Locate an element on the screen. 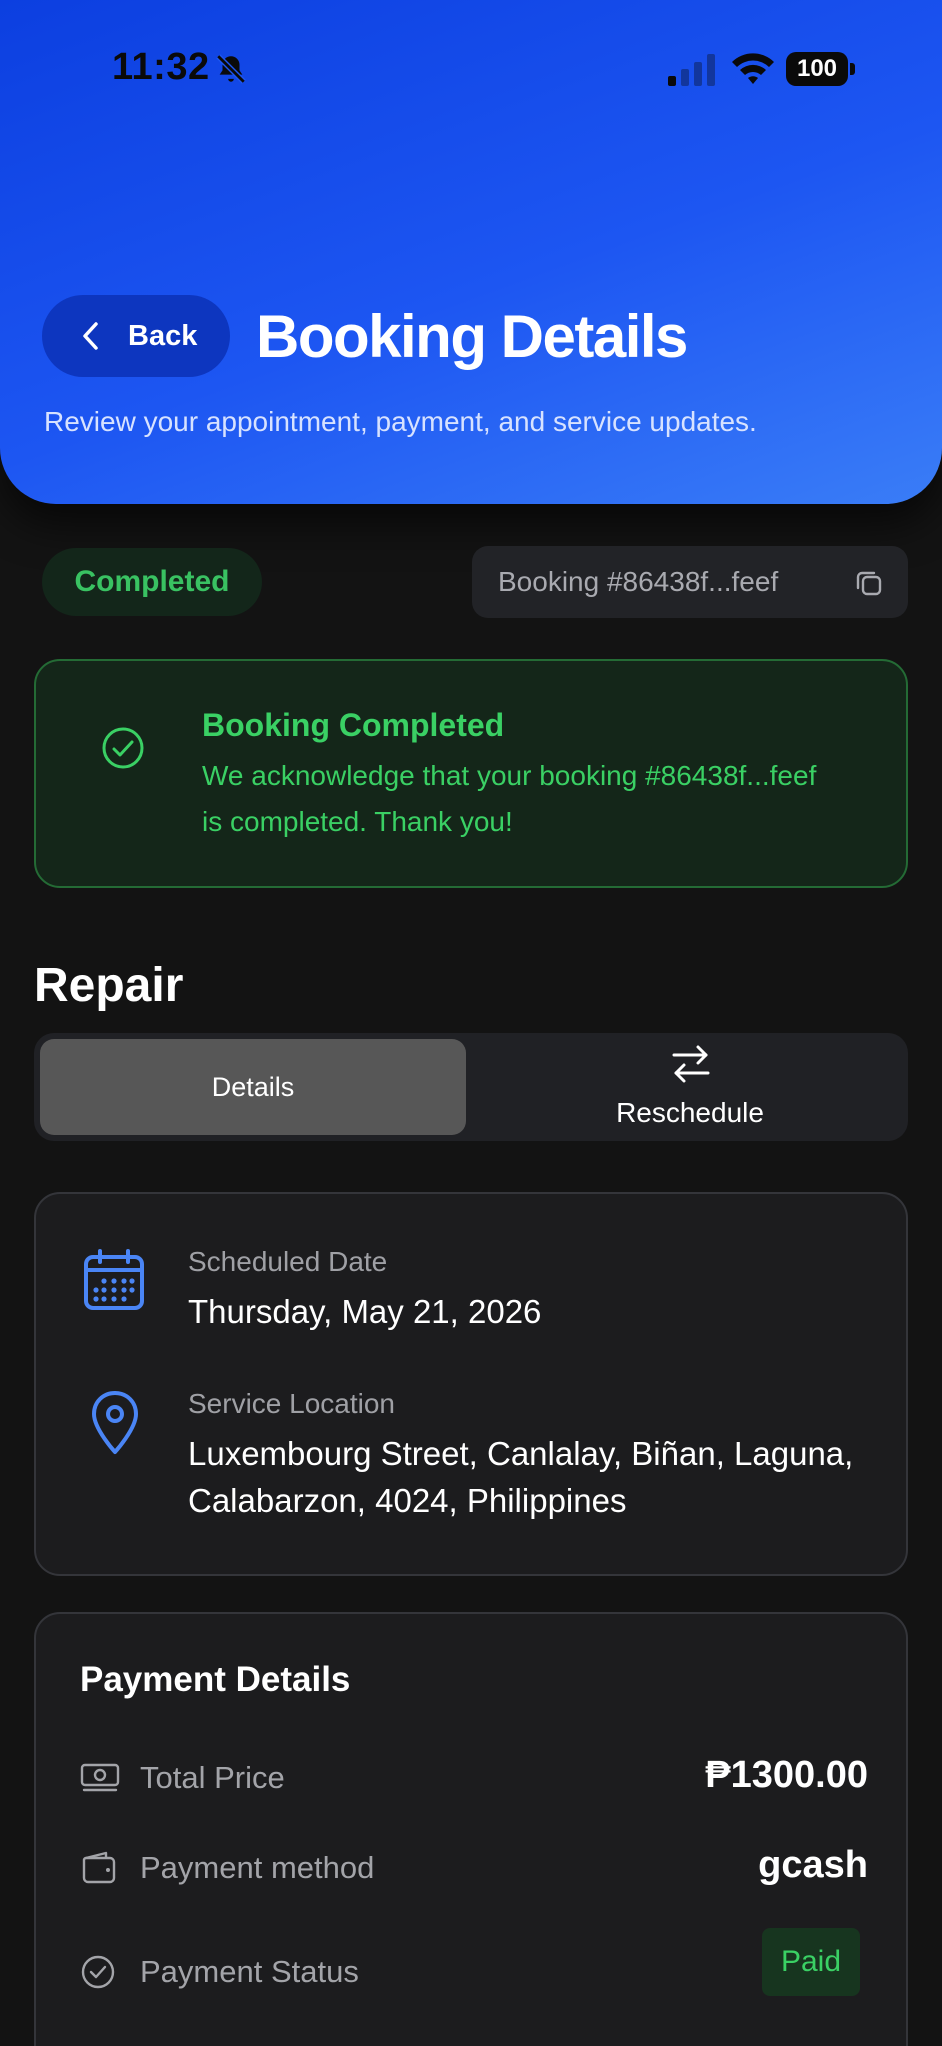 The image size is (942, 2046). swap-arrows-icon is located at coordinates (691, 1064).